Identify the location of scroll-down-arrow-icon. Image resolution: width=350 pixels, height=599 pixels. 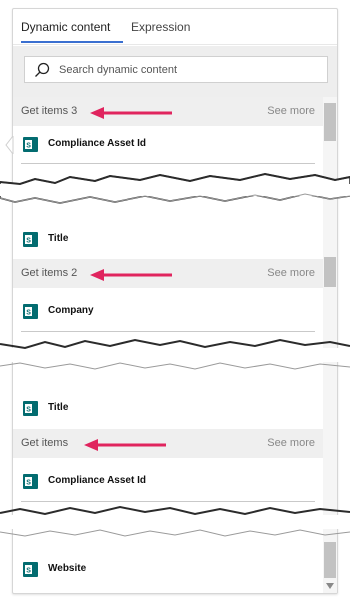
(330, 586).